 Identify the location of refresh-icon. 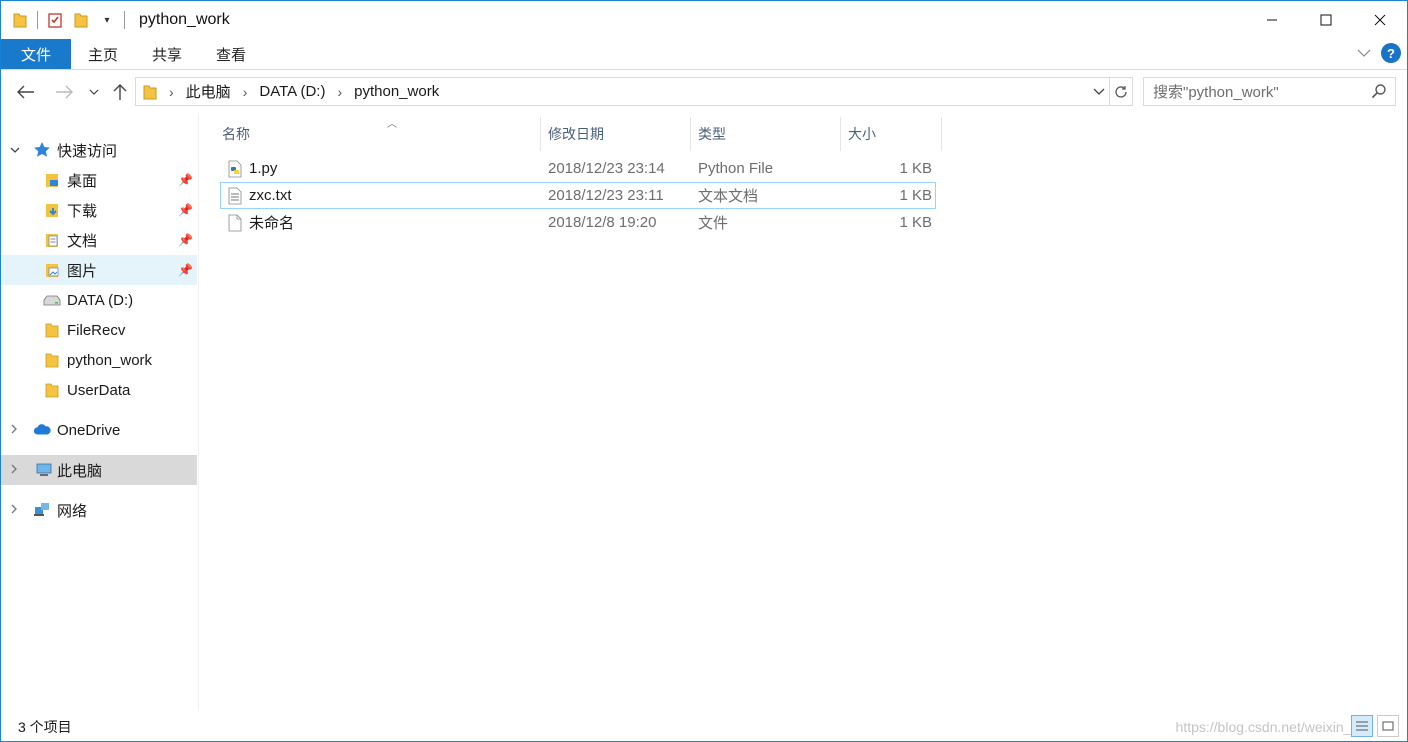
(1121, 91).